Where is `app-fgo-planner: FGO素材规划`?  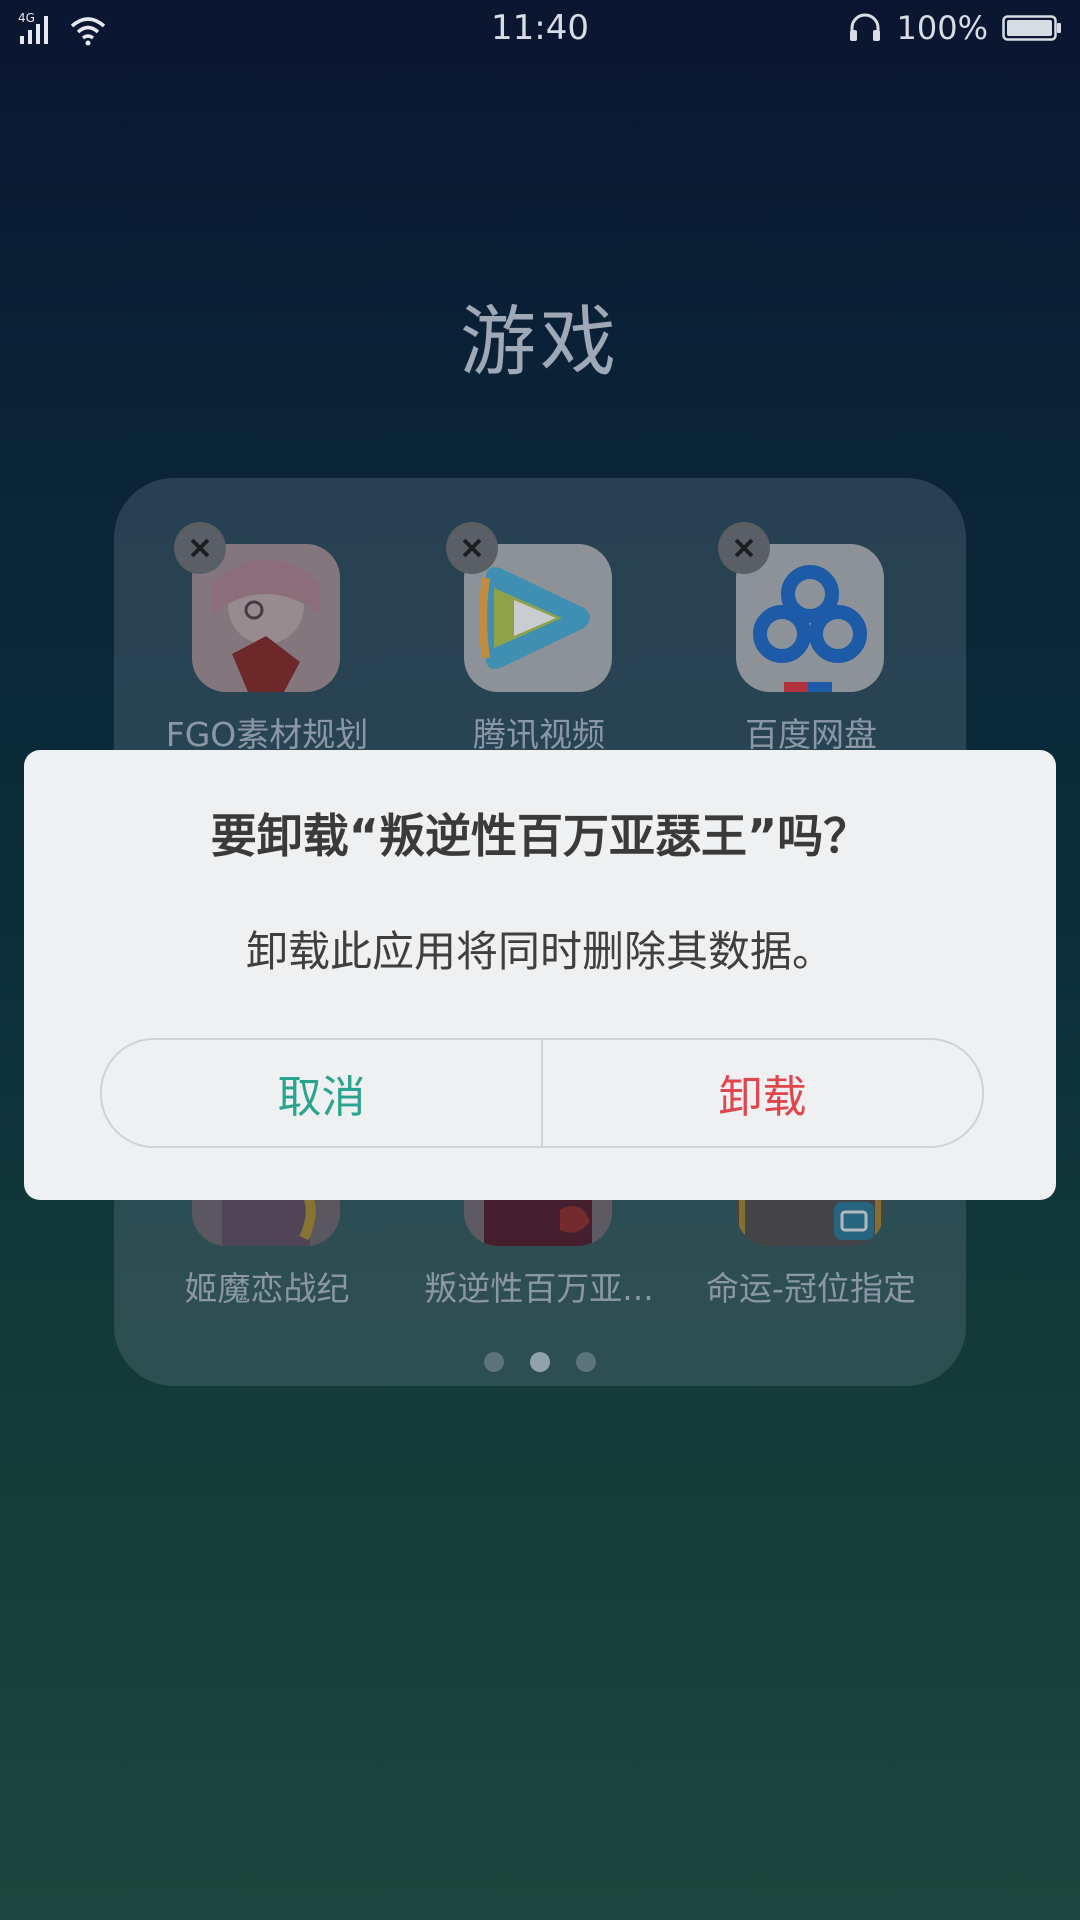
app-fgo-planner: FGO素材规划 is located at coordinates (267, 637).